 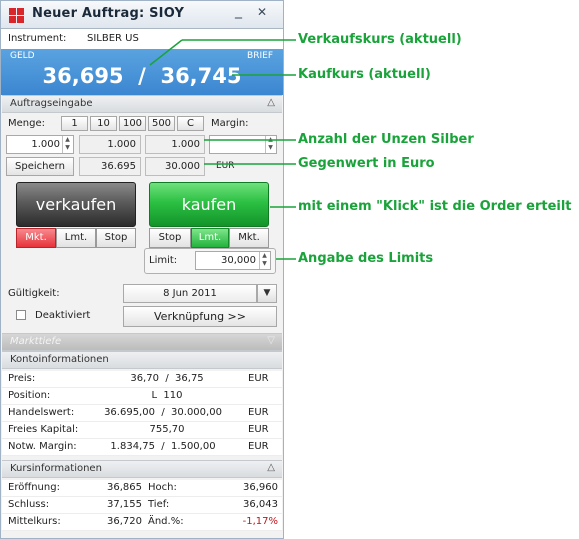 What do you see at coordinates (45, 144) in the screenshot?
I see `quantity-value: 1.000` at bounding box center [45, 144].